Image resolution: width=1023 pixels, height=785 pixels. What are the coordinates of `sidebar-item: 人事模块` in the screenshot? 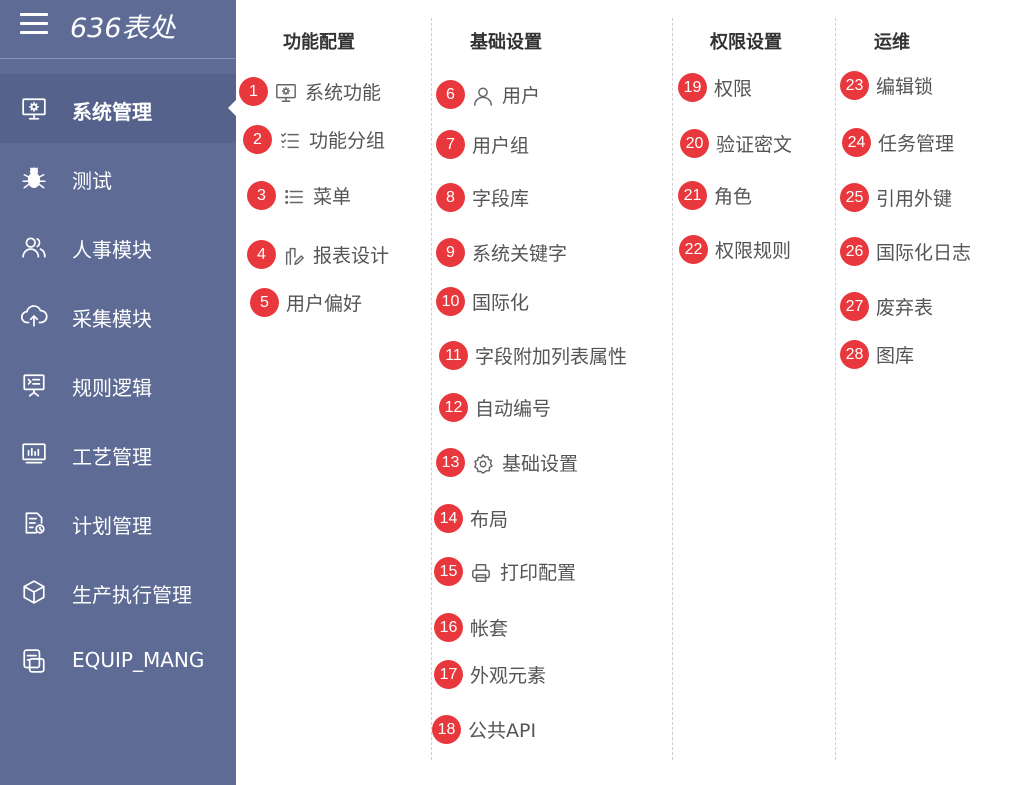 It's located at (118, 246).